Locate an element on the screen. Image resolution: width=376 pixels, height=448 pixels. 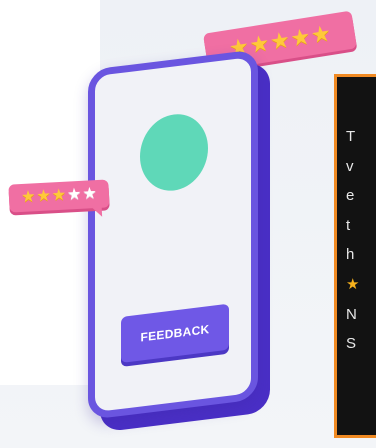
tooltip-line: N is located at coordinates (351, 314).